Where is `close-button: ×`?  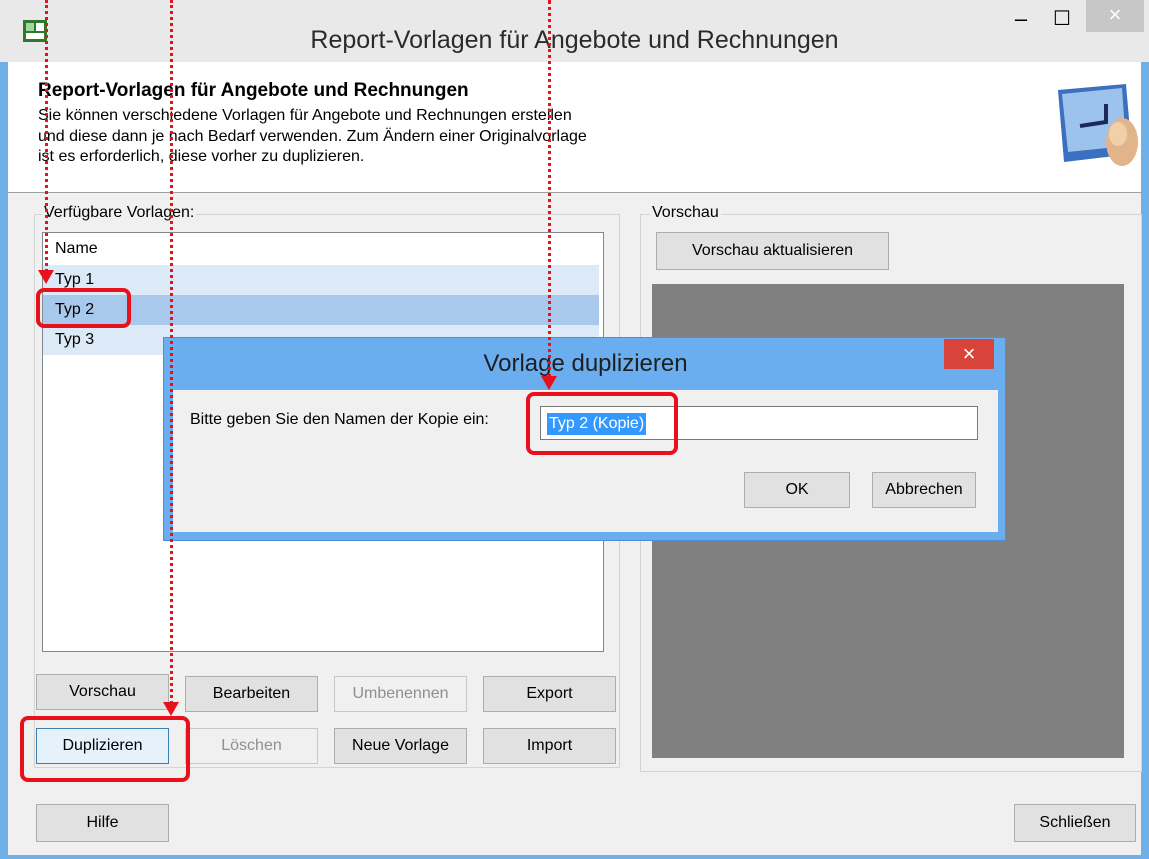 close-button: × is located at coordinates (1115, 16).